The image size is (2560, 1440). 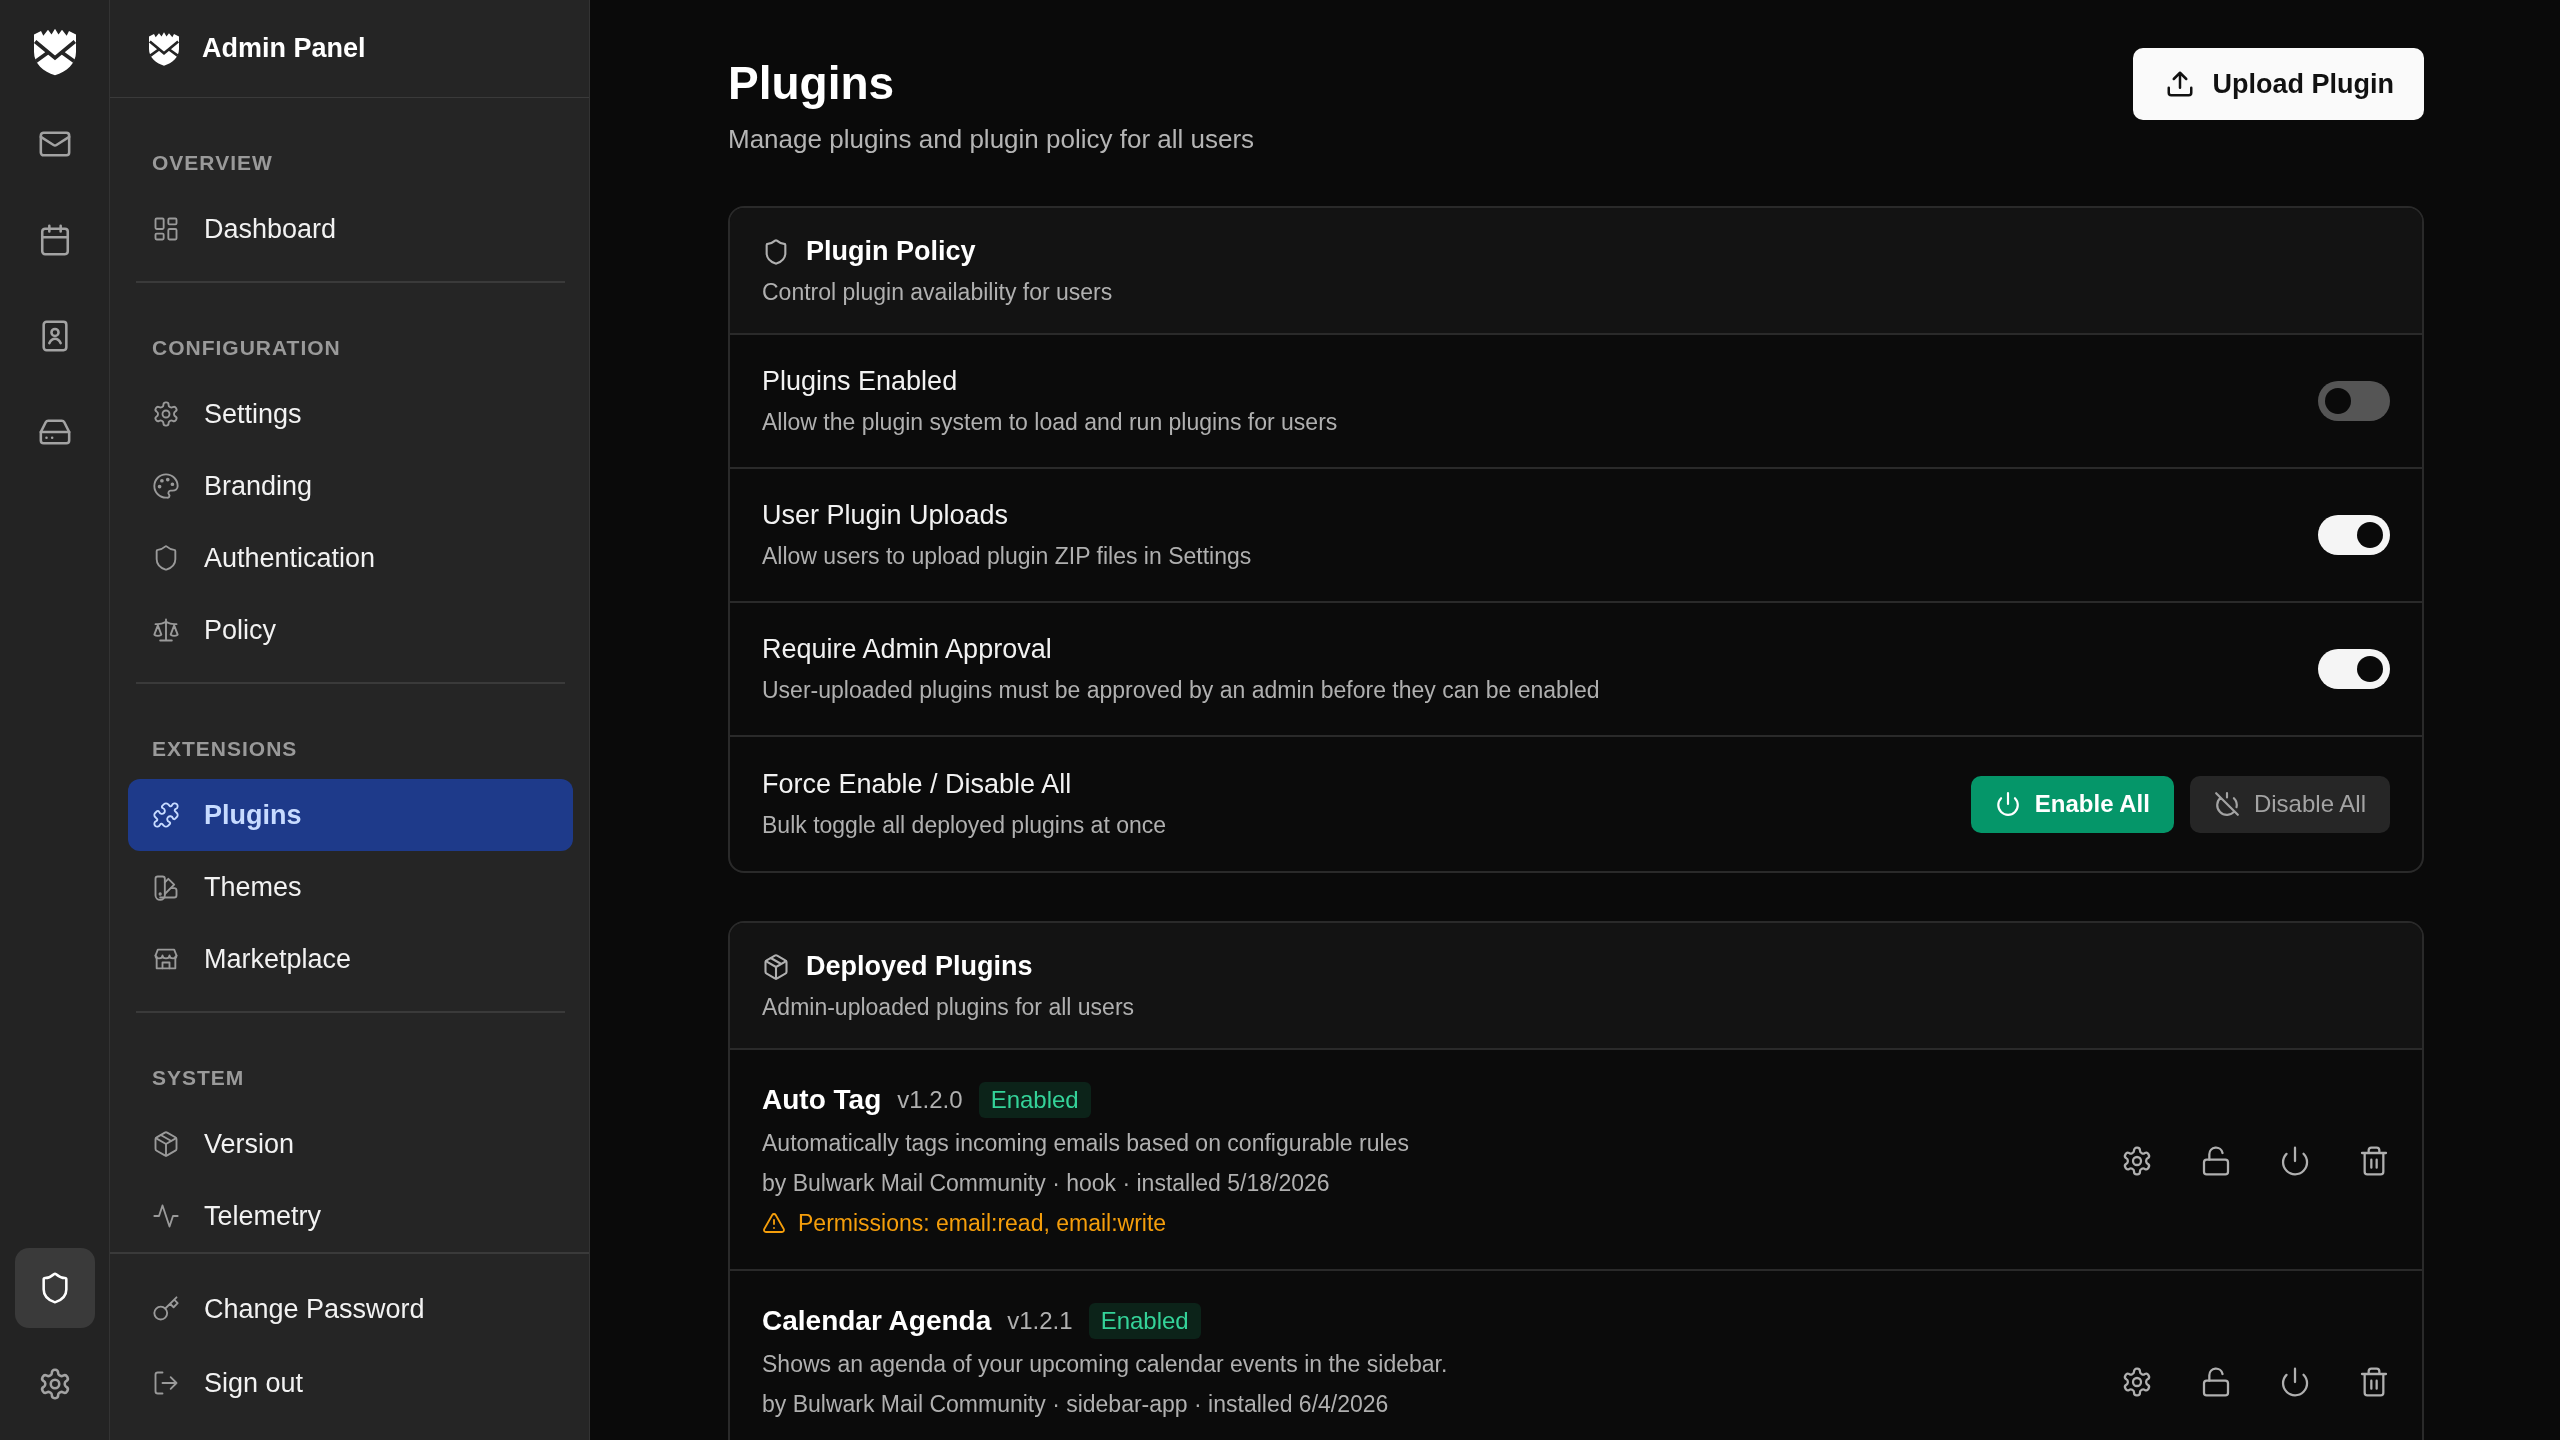 I want to click on card-title: Plugin Policy, so click(x=891, y=251).